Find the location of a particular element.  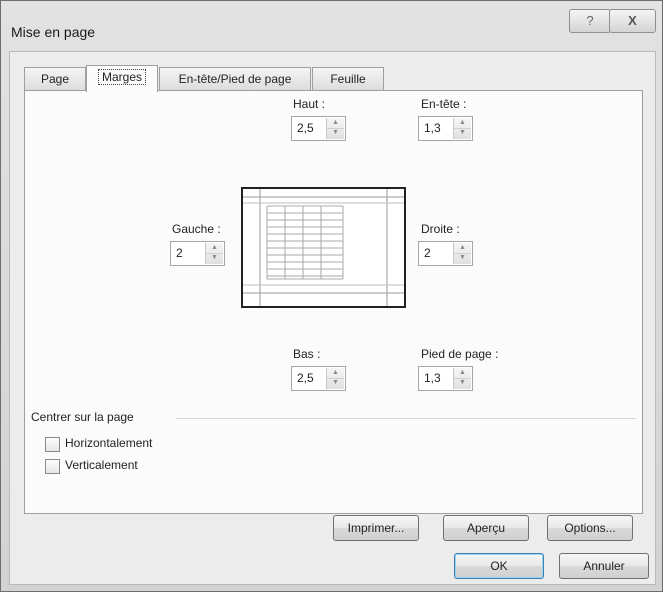

pied-de-page-label: Pied de page : is located at coordinates (460, 354).